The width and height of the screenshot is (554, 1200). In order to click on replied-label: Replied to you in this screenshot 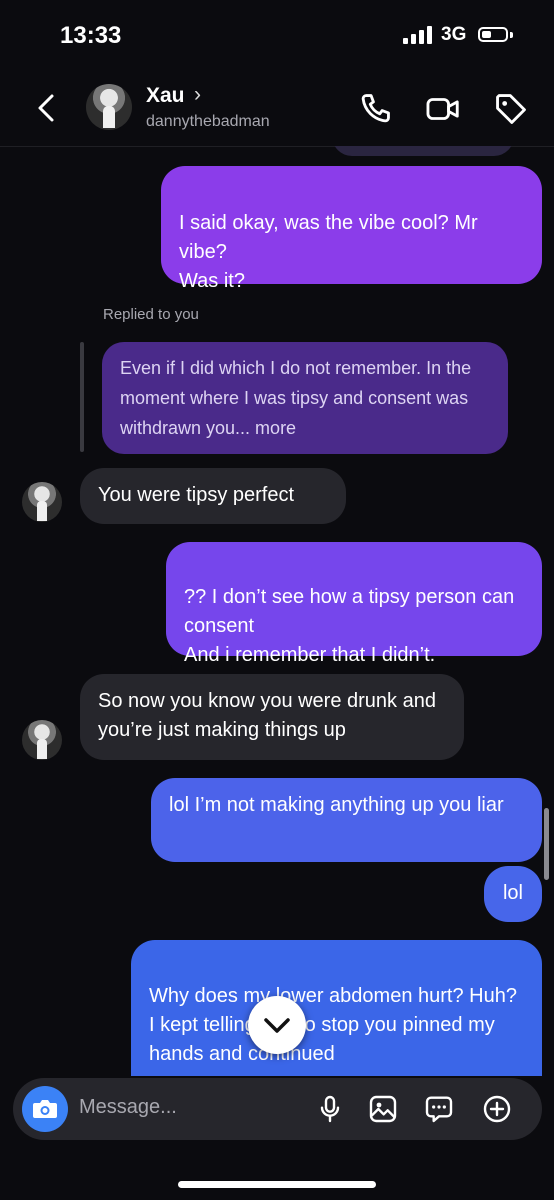, I will do `click(151, 314)`.